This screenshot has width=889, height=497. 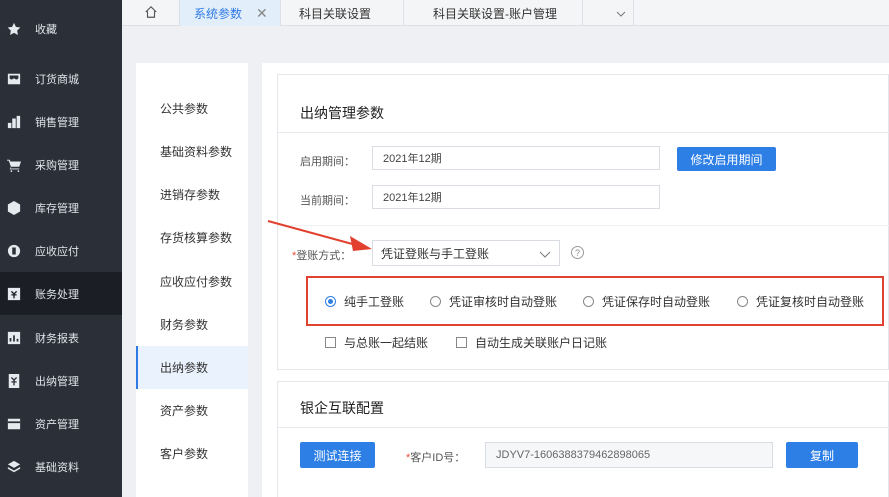 What do you see at coordinates (262, 13) in the screenshot?
I see `close-icon: ✕` at bounding box center [262, 13].